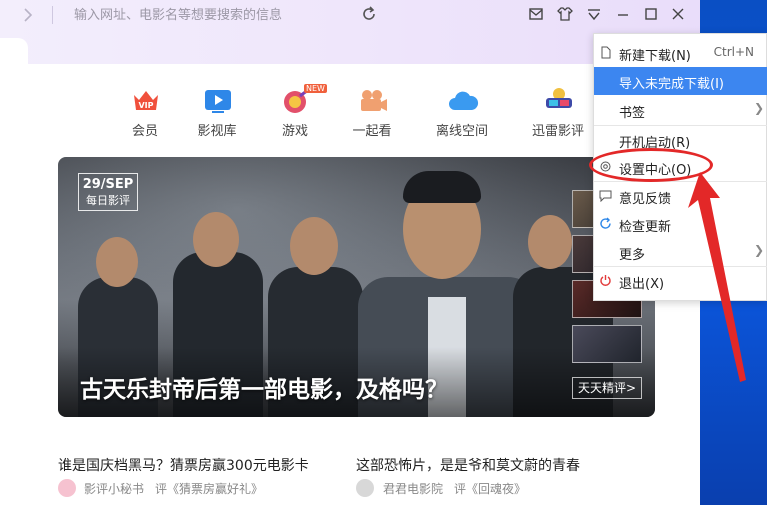  I want to click on menu-item-label: 退出(X), so click(642, 284).